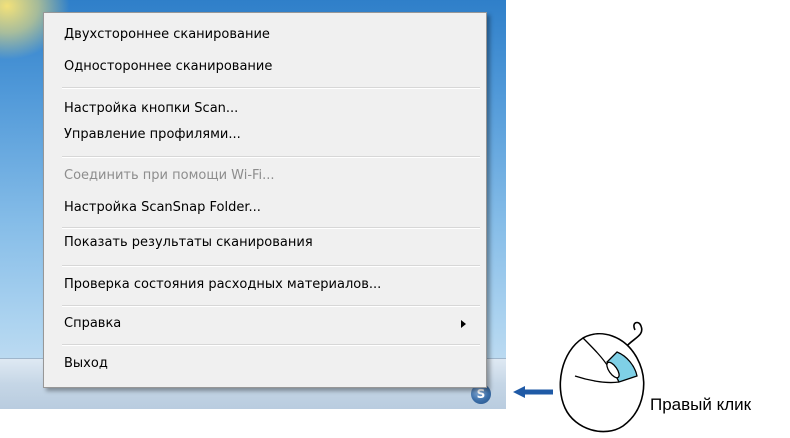  Describe the element at coordinates (533, 392) in the screenshot. I see `pointer-arrow-icon` at that location.